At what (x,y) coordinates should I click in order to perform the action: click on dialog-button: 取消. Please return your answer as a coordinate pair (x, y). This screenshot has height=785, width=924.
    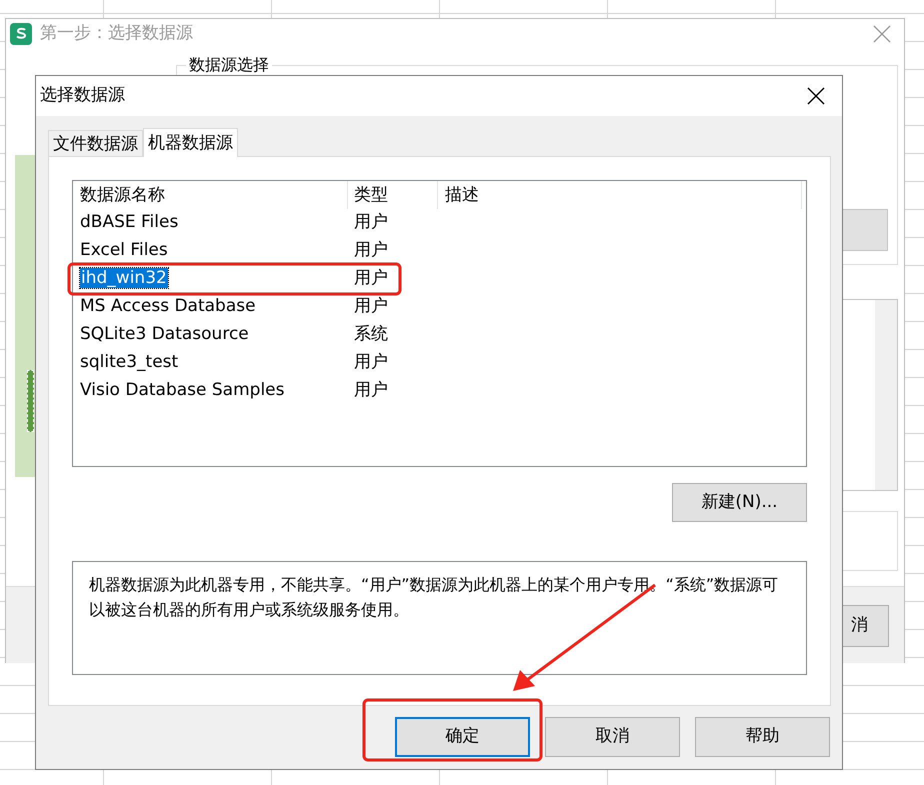
    Looking at the image, I should click on (612, 737).